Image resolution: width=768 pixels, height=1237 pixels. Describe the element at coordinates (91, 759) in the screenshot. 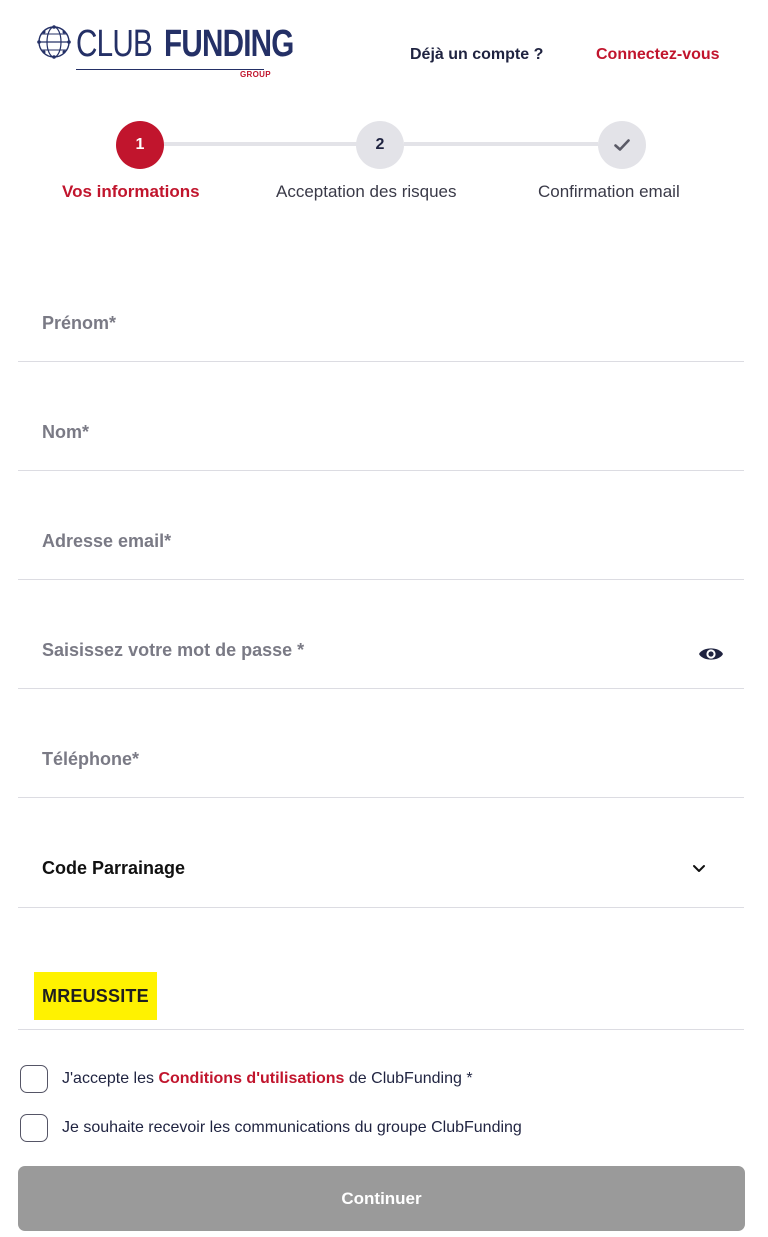

I see `phone-placeholder: Téléphone*` at that location.